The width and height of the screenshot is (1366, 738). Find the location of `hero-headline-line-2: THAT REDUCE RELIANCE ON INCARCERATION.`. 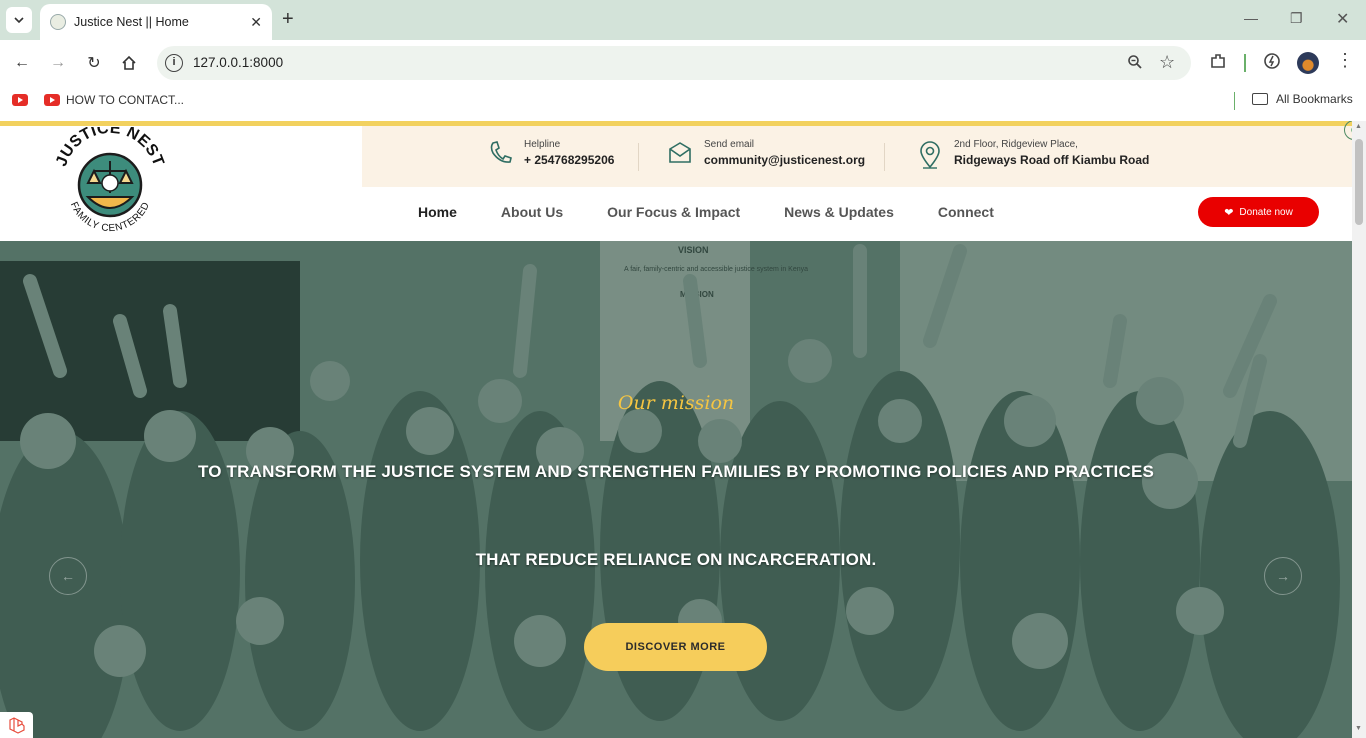

hero-headline-line-2: THAT REDUCE RELIANCE ON INCARCERATION. is located at coordinates (676, 559).